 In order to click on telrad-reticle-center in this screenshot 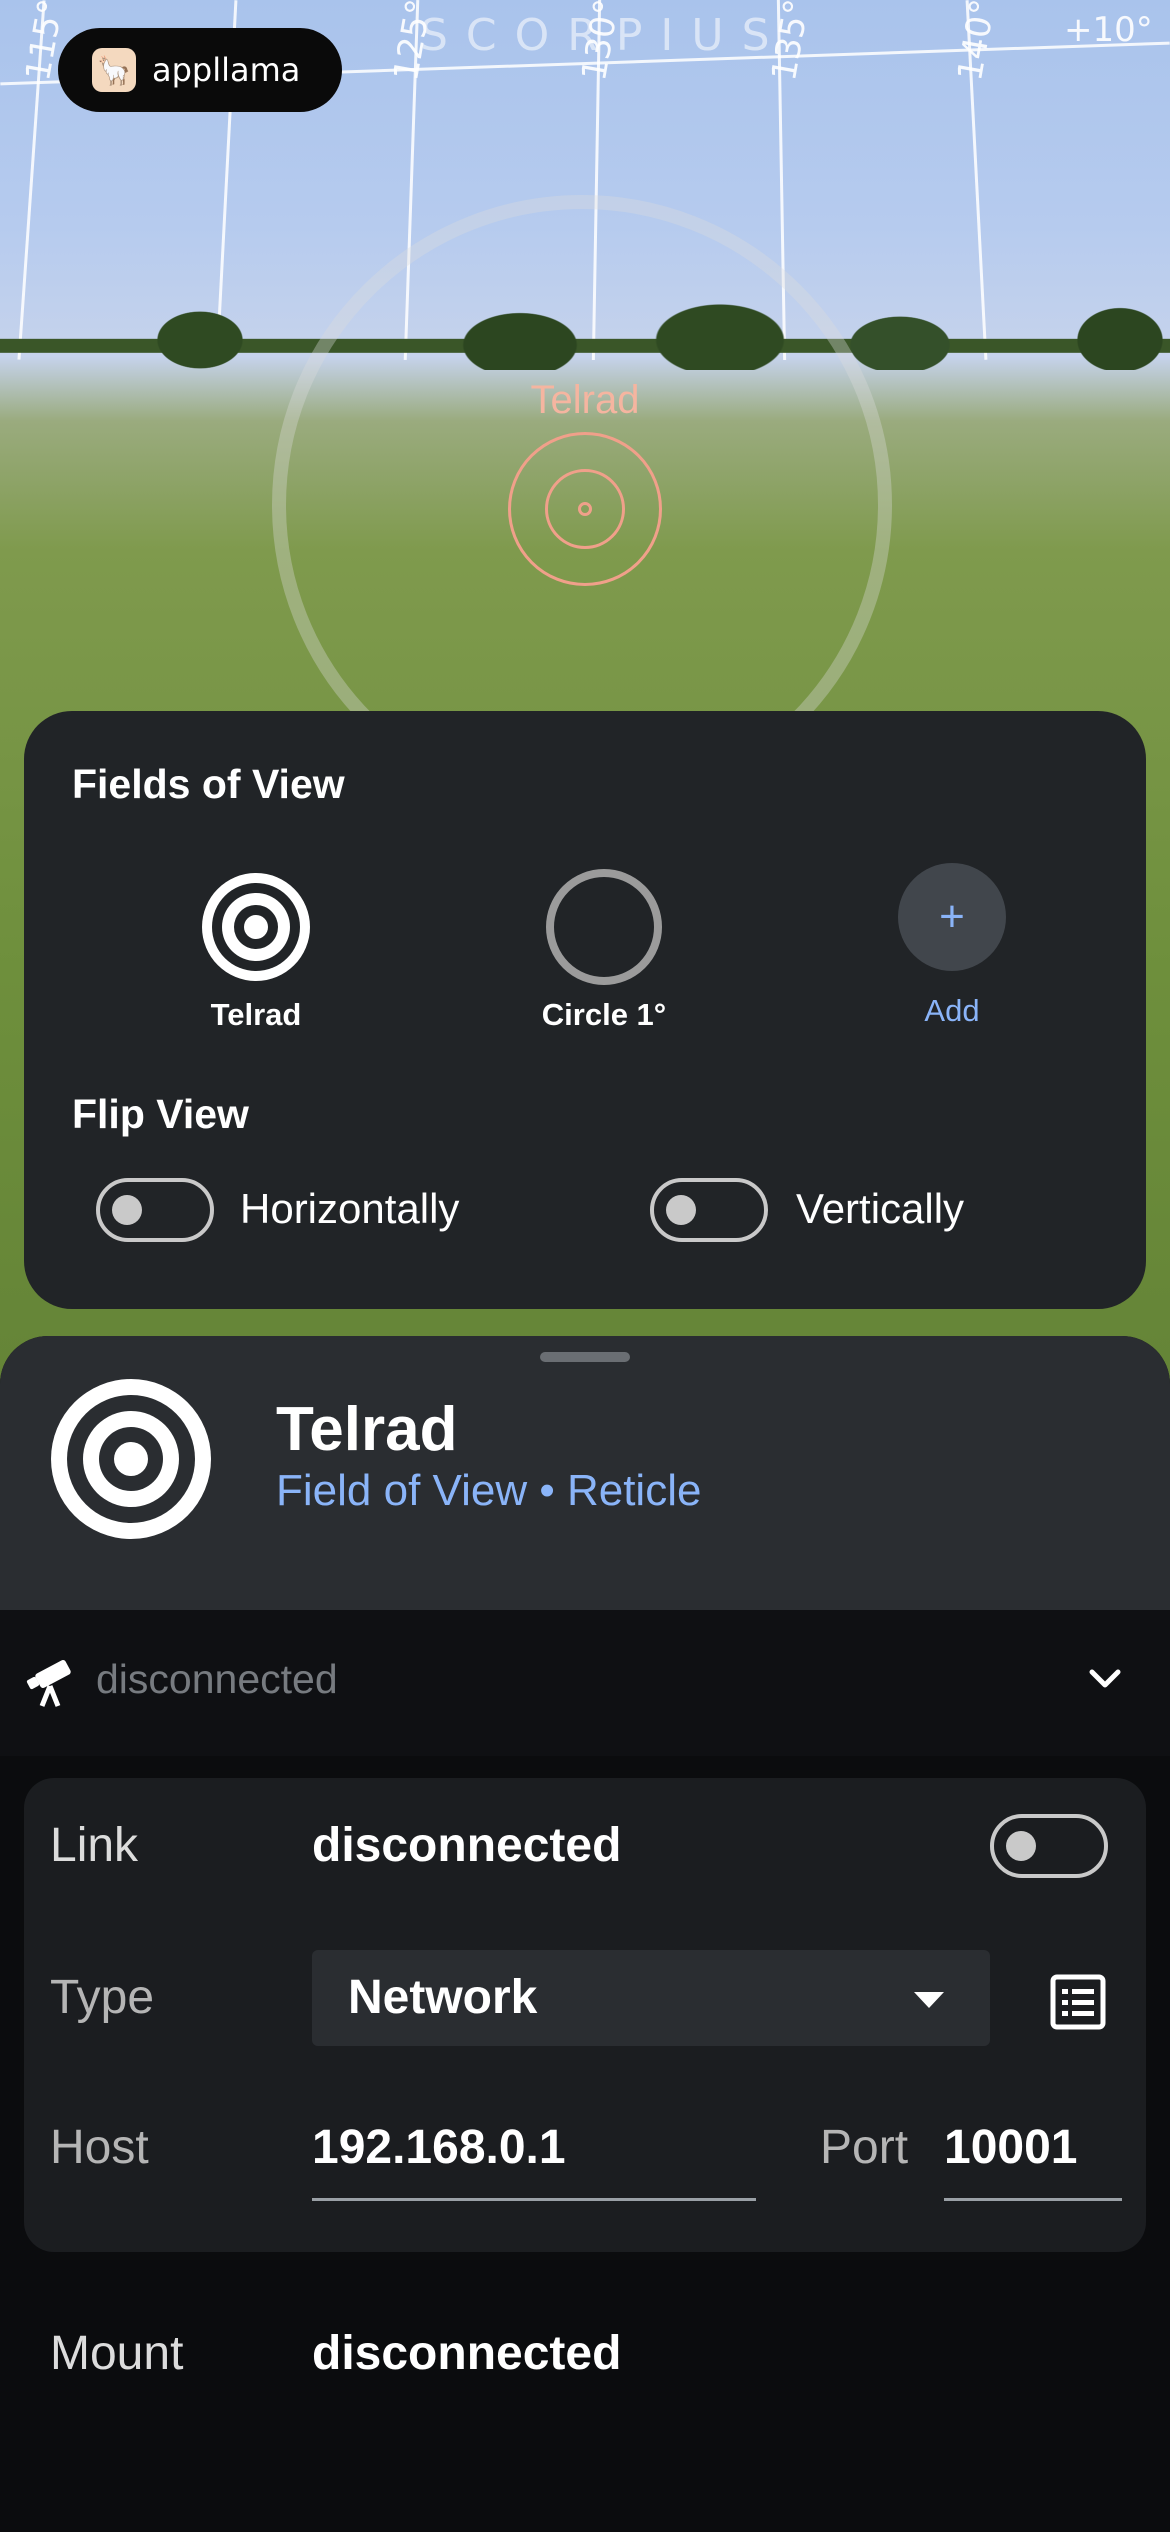, I will do `click(585, 509)`.